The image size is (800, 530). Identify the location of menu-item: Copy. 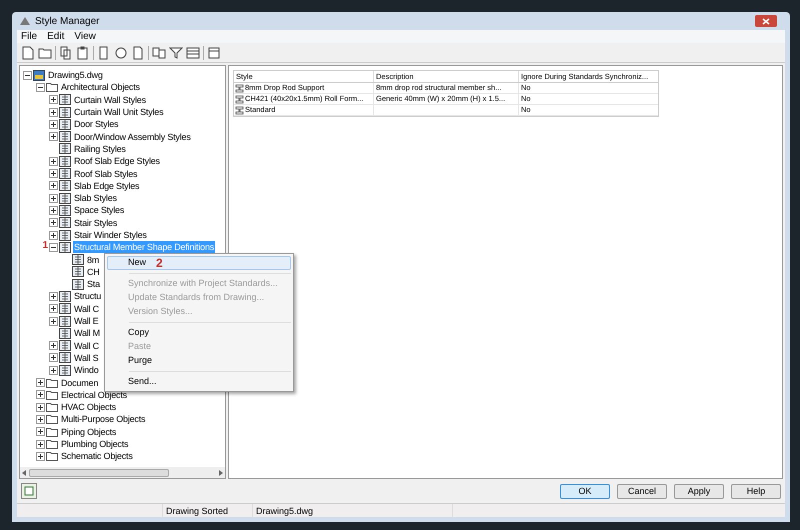
(199, 333).